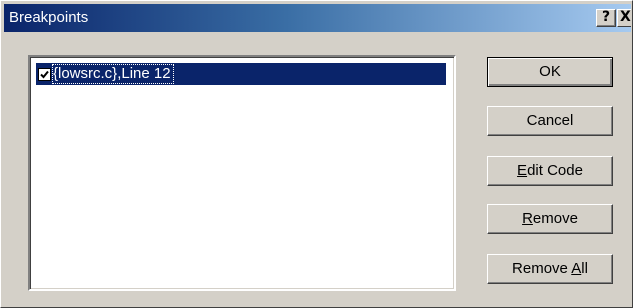 Image resolution: width=633 pixels, height=308 pixels. Describe the element at coordinates (550, 72) in the screenshot. I see `ok-button: OK` at that location.